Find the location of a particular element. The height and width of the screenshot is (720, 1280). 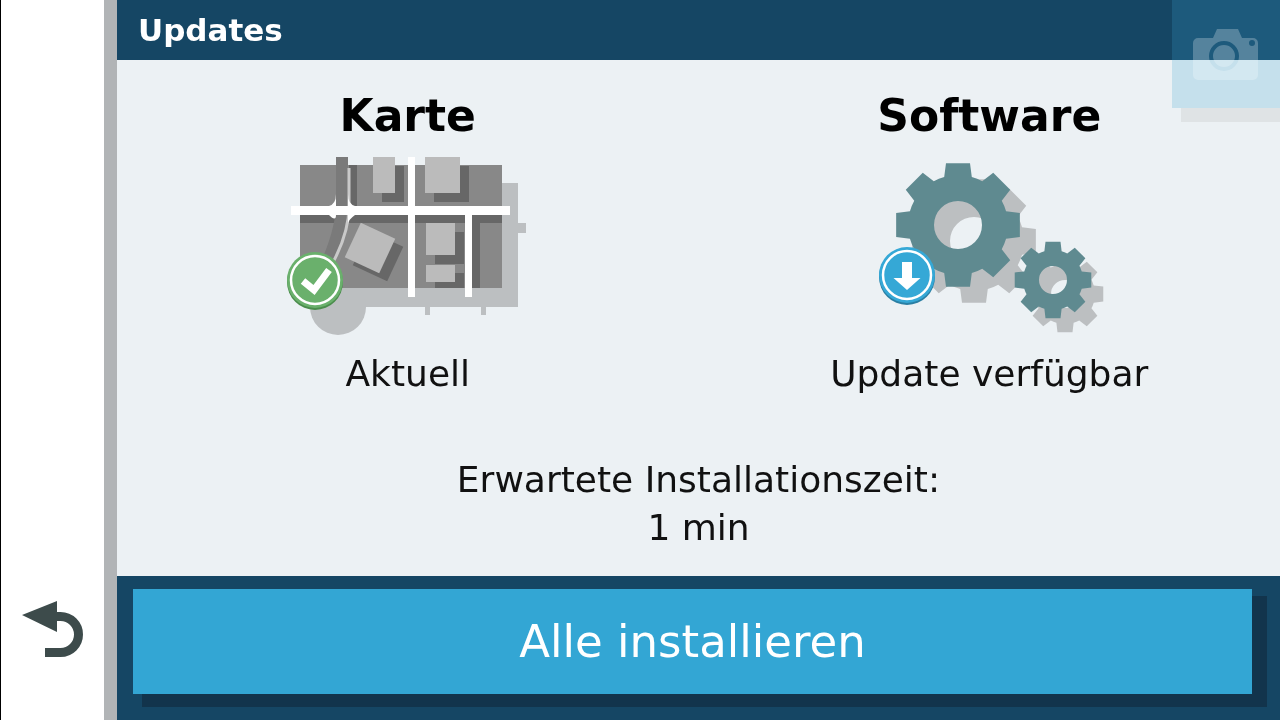

status-text: Update verfügbar is located at coordinates (989, 373).